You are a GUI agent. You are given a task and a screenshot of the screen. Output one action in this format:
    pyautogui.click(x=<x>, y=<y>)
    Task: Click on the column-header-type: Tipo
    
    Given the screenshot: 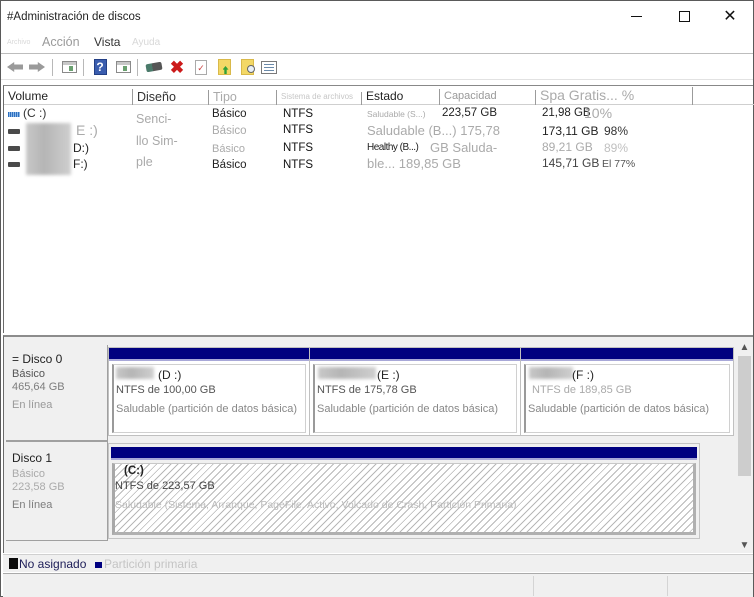 What is the action you would take?
    pyautogui.click(x=243, y=97)
    